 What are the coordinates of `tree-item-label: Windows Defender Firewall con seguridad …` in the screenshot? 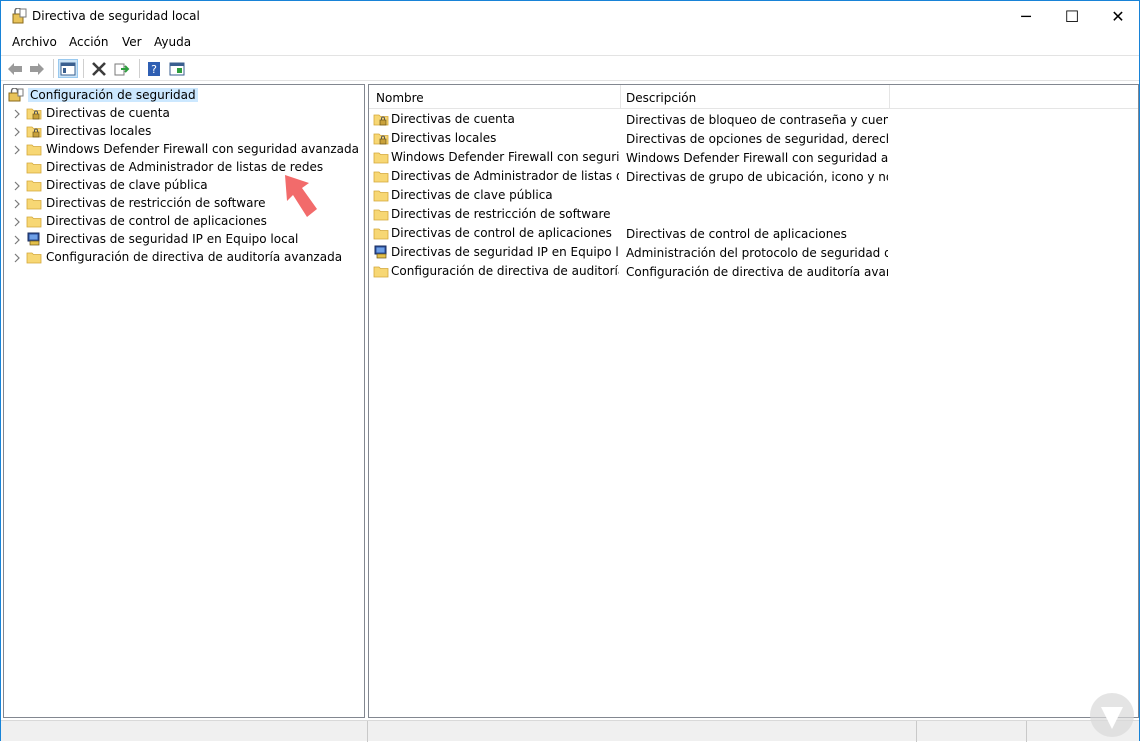 It's located at (202, 149).